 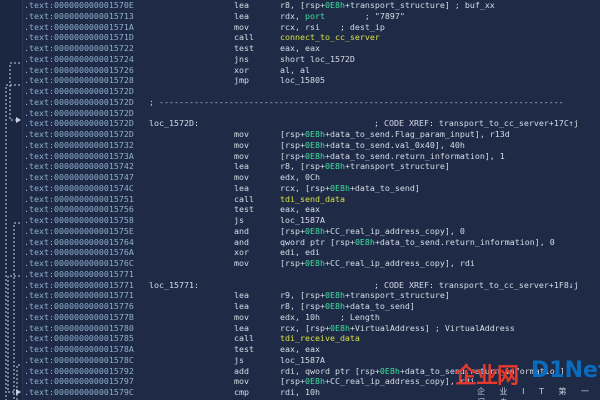 I want to click on line-address: .text:0000000000015728, so click(x=79, y=80).